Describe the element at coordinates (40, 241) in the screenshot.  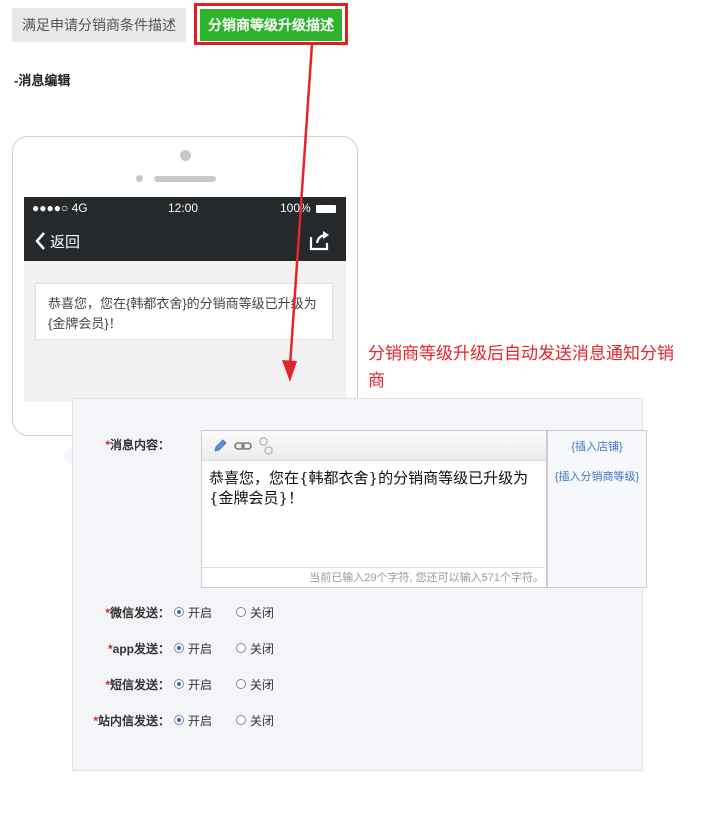
I see `back-chevron-icon` at that location.